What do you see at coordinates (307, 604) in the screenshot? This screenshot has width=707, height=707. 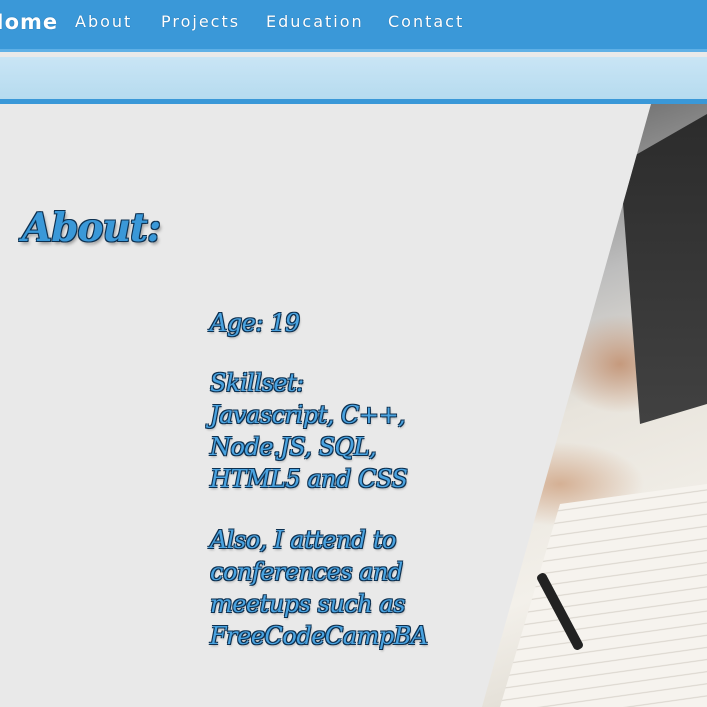 I see `conferences-line: meetups such as` at bounding box center [307, 604].